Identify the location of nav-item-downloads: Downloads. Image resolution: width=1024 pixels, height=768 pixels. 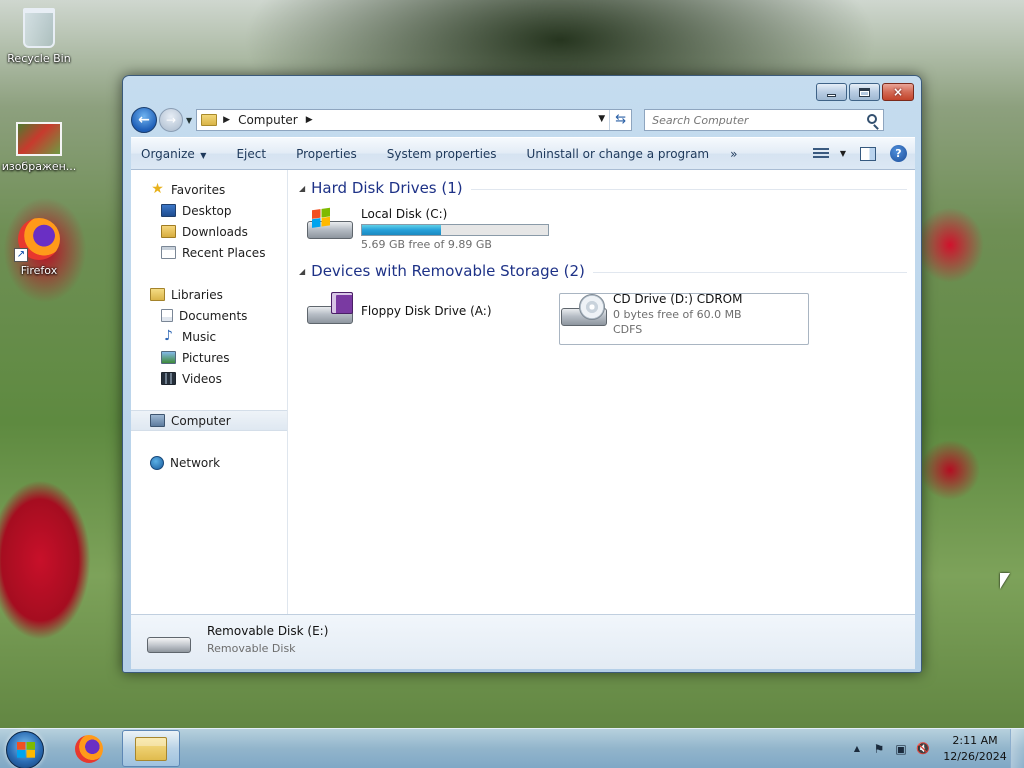
(209, 231).